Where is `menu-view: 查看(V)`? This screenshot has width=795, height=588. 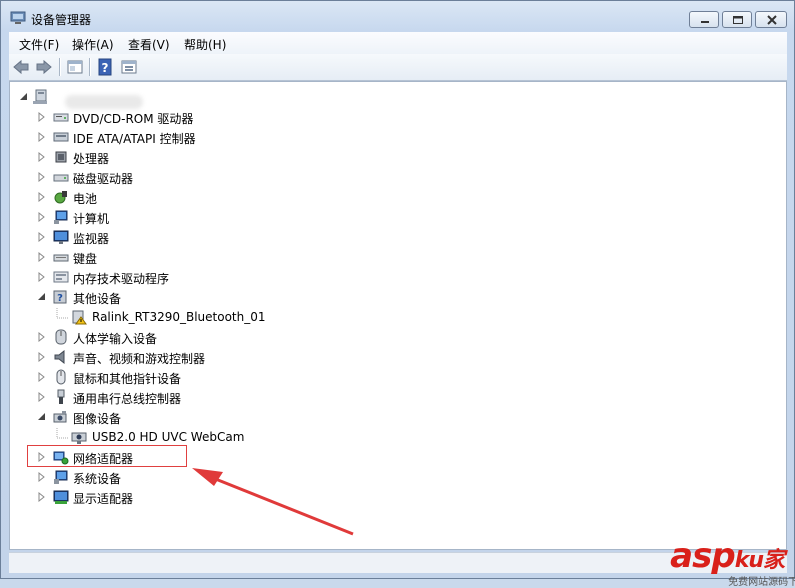
menu-view: 查看(V) is located at coordinates (149, 44).